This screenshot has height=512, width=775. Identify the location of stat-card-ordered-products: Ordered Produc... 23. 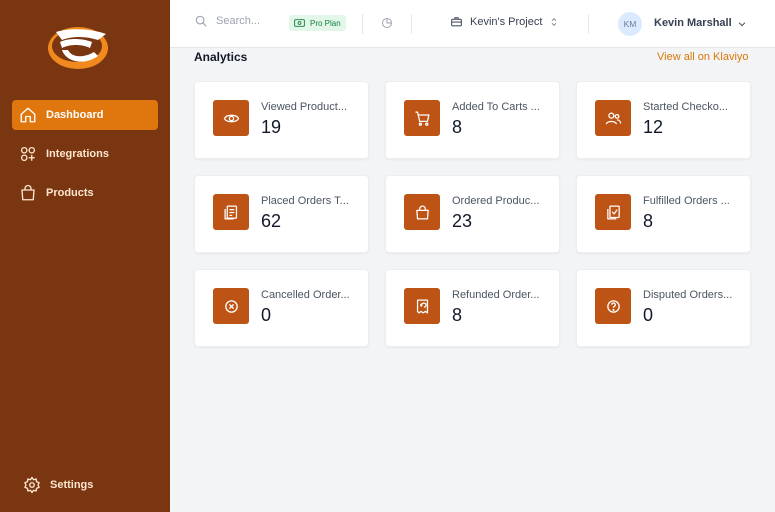
(472, 214).